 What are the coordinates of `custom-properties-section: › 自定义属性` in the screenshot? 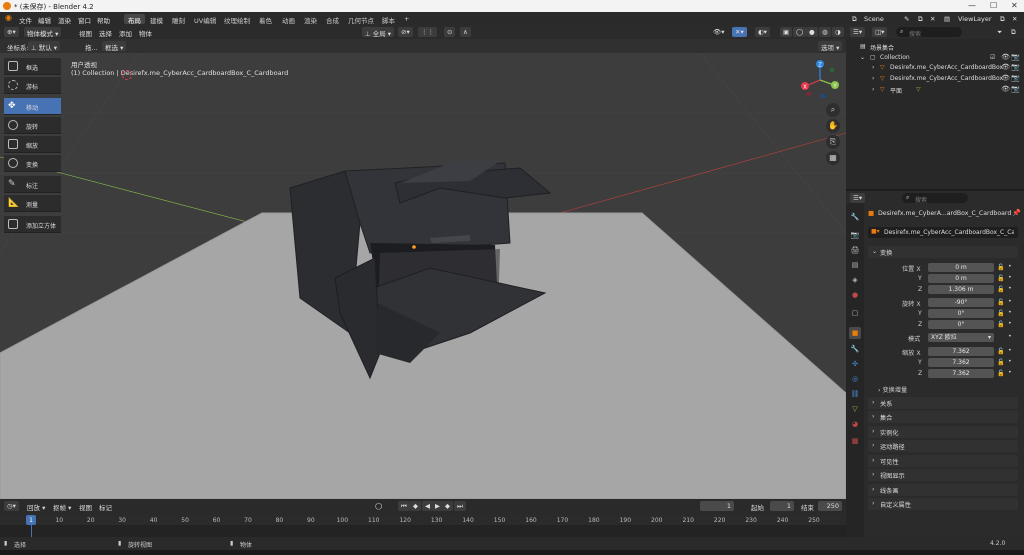 It's located at (943, 504).